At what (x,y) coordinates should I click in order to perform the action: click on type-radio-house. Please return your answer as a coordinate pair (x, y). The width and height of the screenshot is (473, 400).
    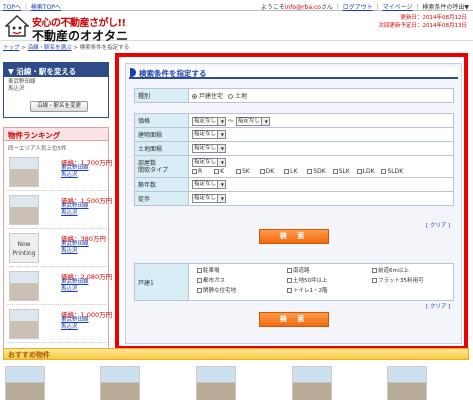
    Looking at the image, I should click on (194, 96).